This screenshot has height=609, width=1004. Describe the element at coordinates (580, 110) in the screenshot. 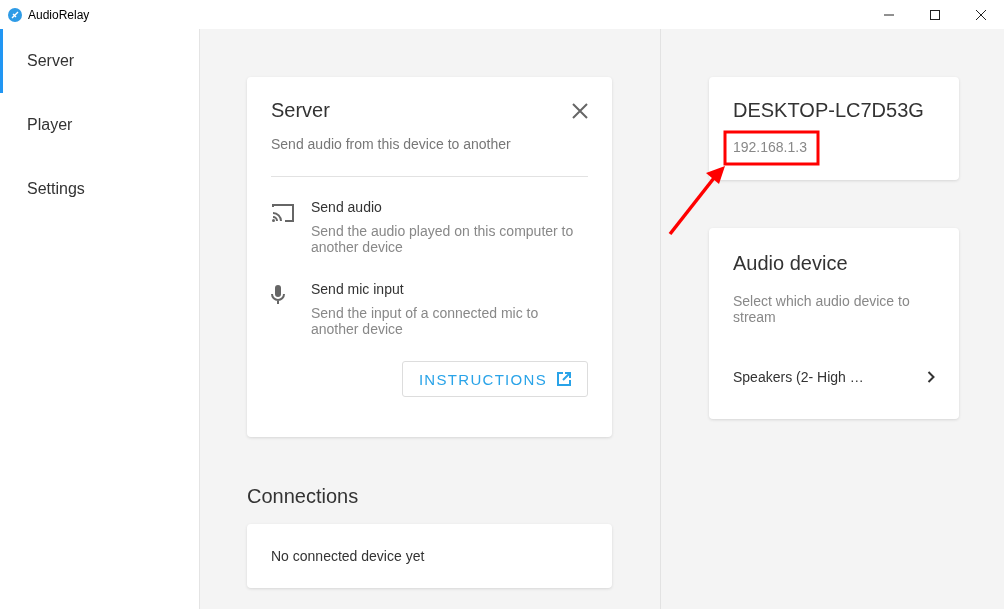

I see `close-button` at that location.